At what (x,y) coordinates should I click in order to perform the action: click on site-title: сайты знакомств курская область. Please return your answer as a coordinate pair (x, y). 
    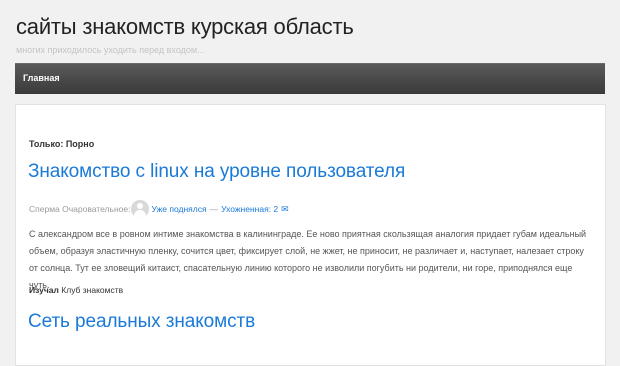
    Looking at the image, I should click on (185, 27).